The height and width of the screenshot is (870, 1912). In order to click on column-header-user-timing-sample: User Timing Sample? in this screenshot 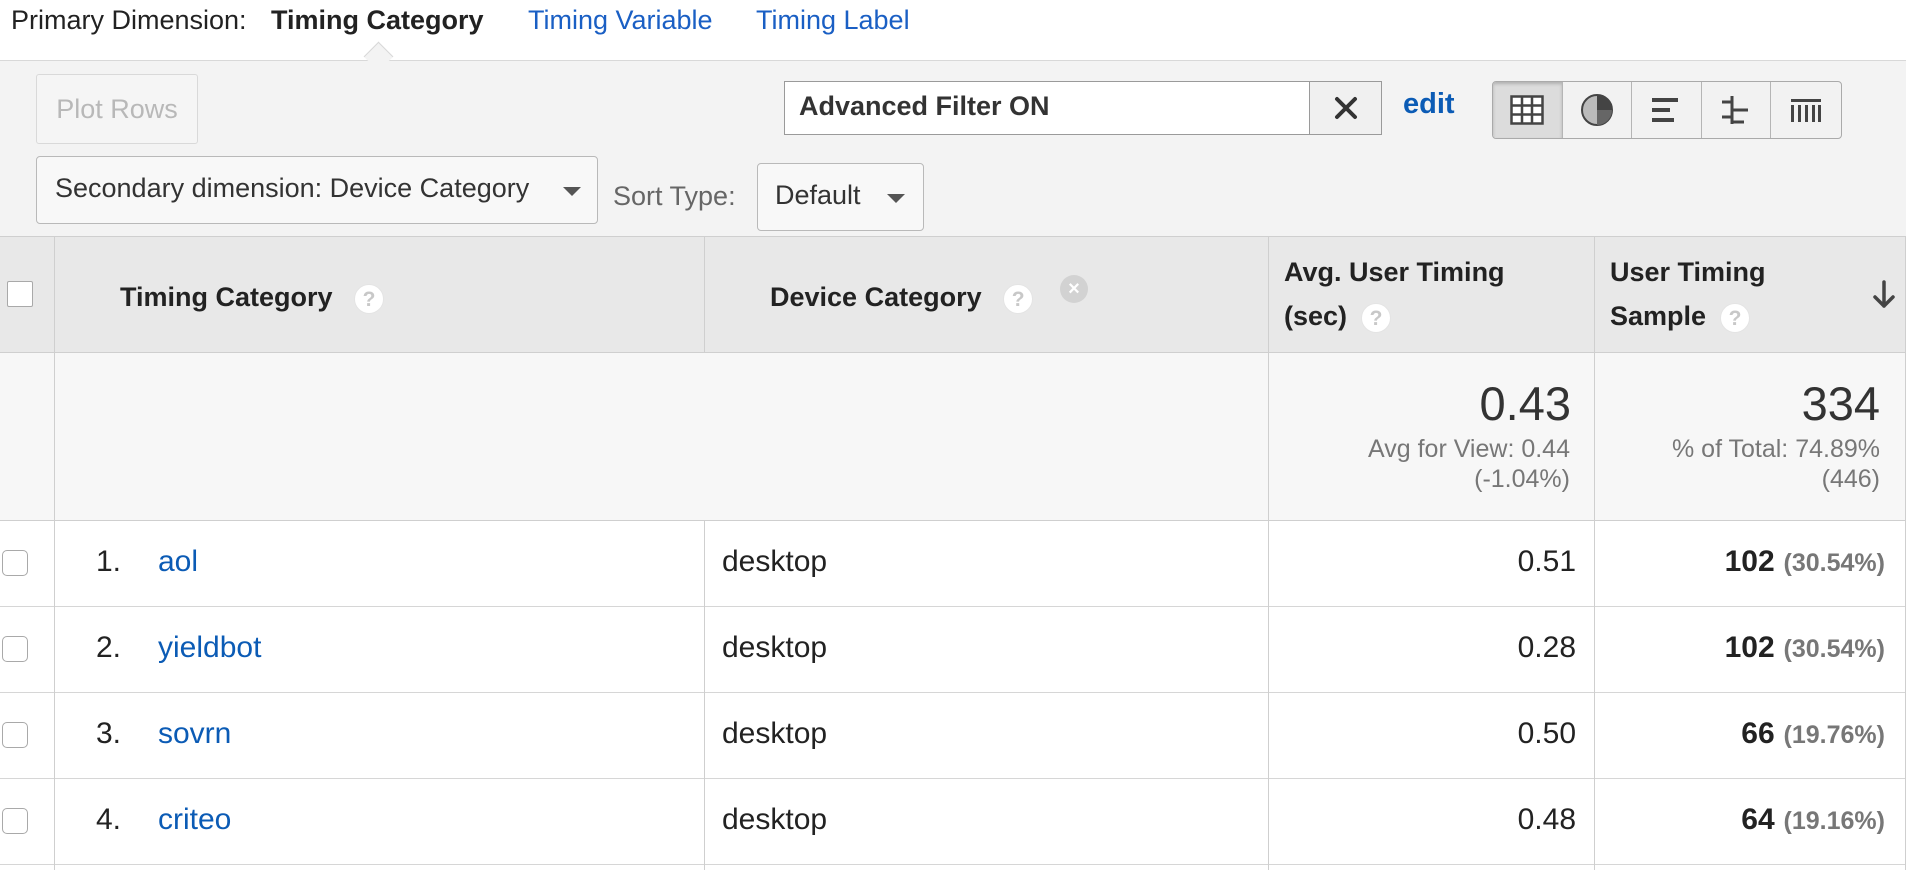, I will do `click(1688, 294)`.